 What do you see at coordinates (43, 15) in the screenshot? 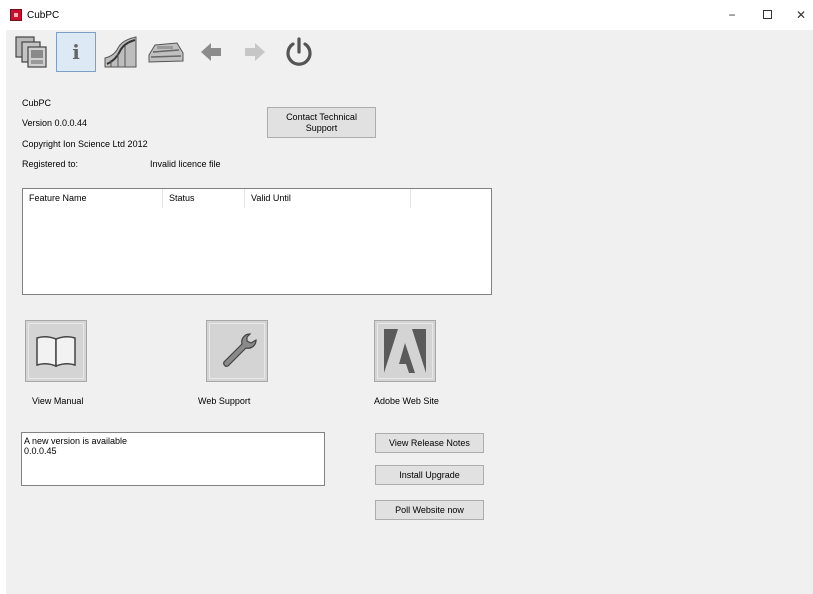
I see `window-title: CubPC` at bounding box center [43, 15].